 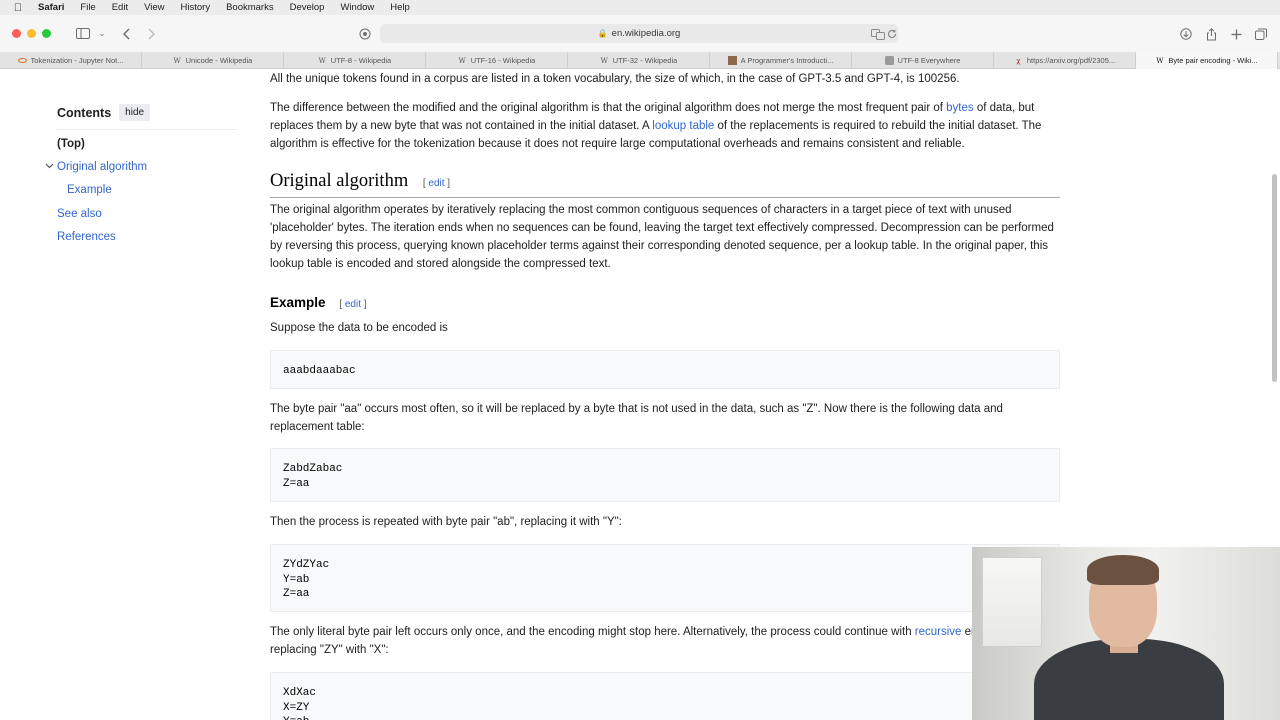 What do you see at coordinates (646, 33) in the screenshot?
I see `address-text: en.wikipedia.org` at bounding box center [646, 33].